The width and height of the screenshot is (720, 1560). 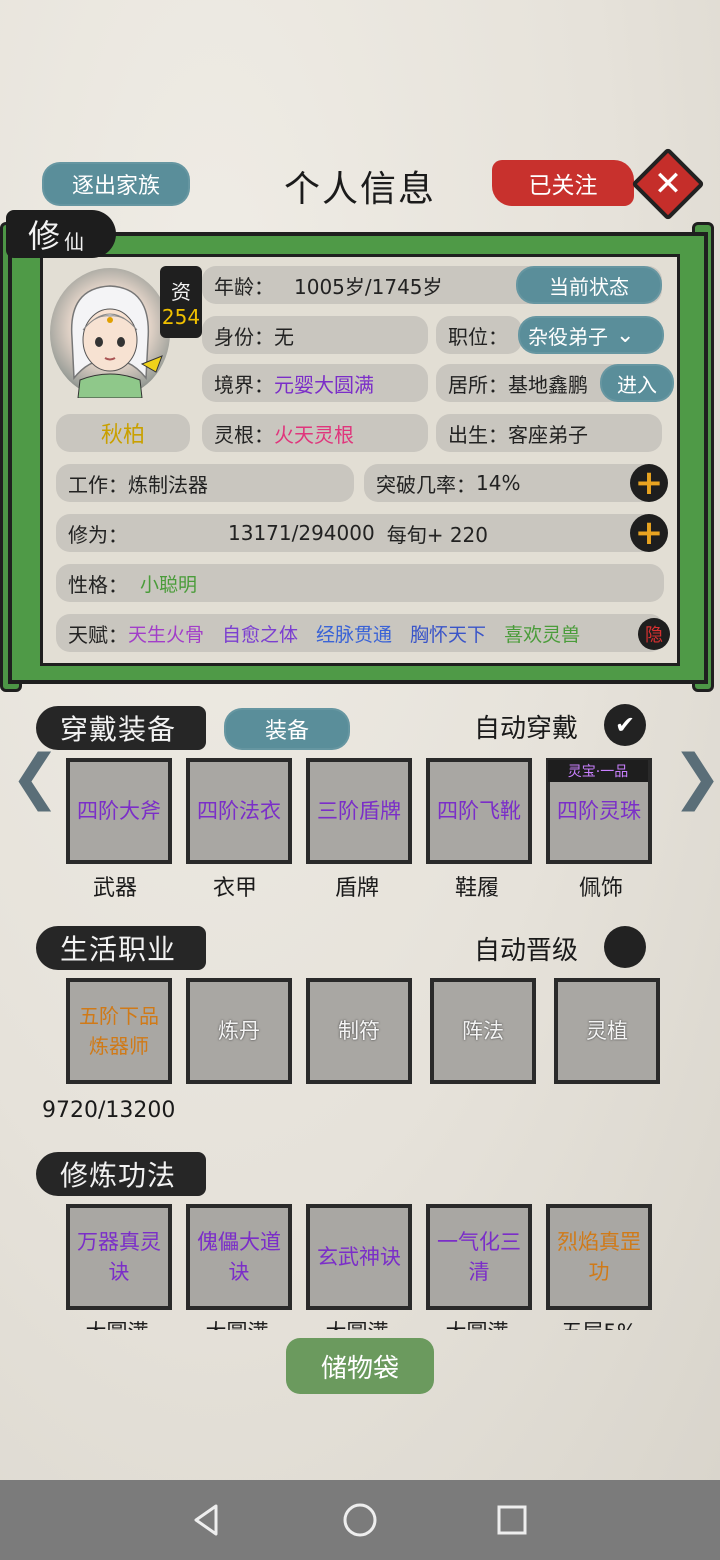 I want to click on technique-section-title: 修炼功法, so click(x=121, y=1174).